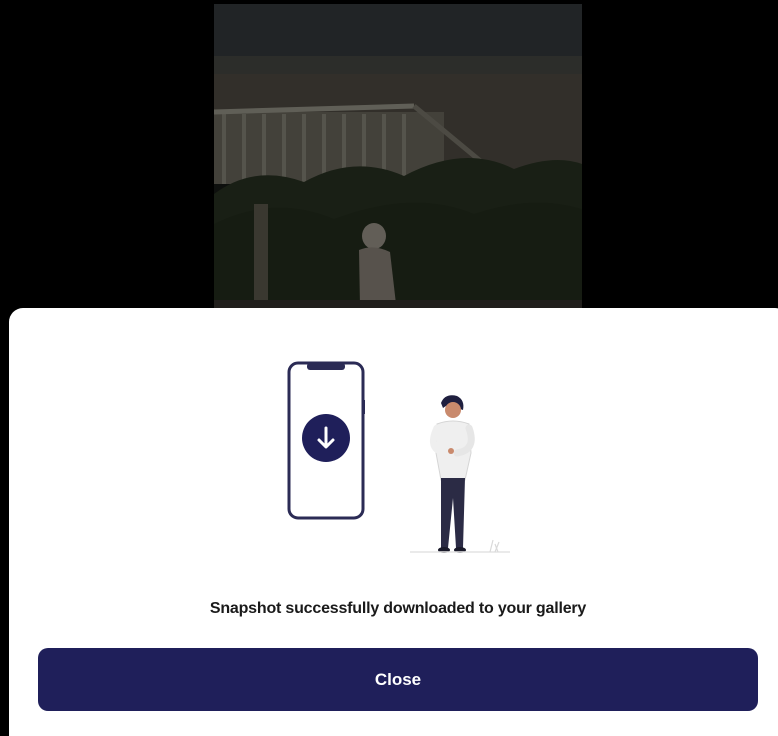 This screenshot has height=736, width=778. I want to click on close-button: Close, so click(398, 679).